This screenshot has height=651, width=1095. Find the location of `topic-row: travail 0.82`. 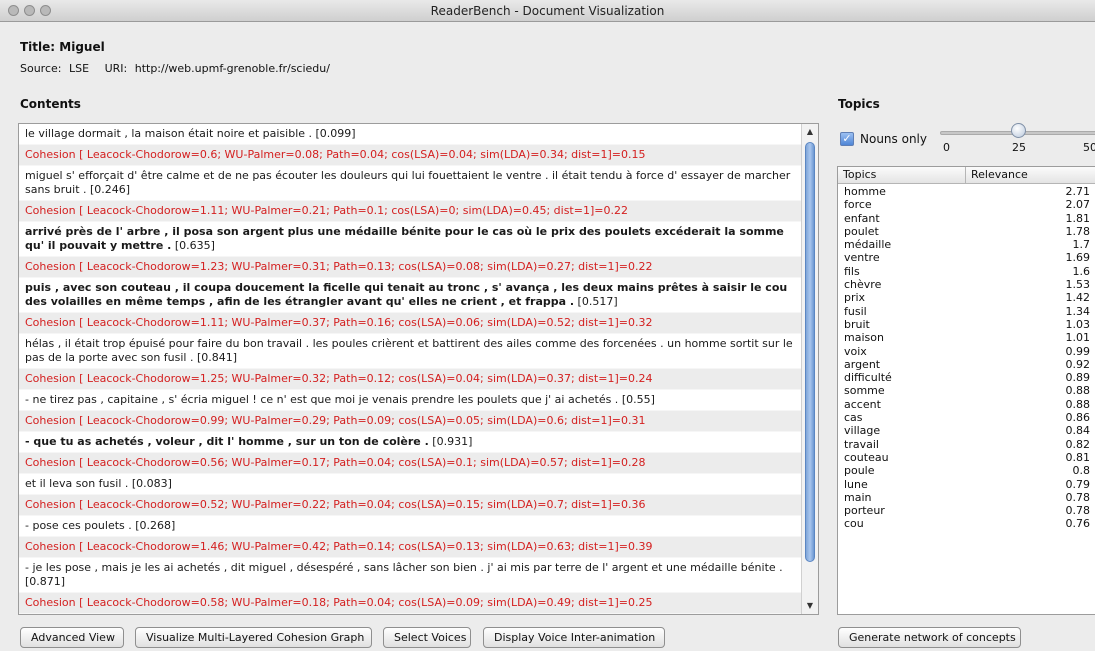

topic-row: travail 0.82 is located at coordinates (966, 444).